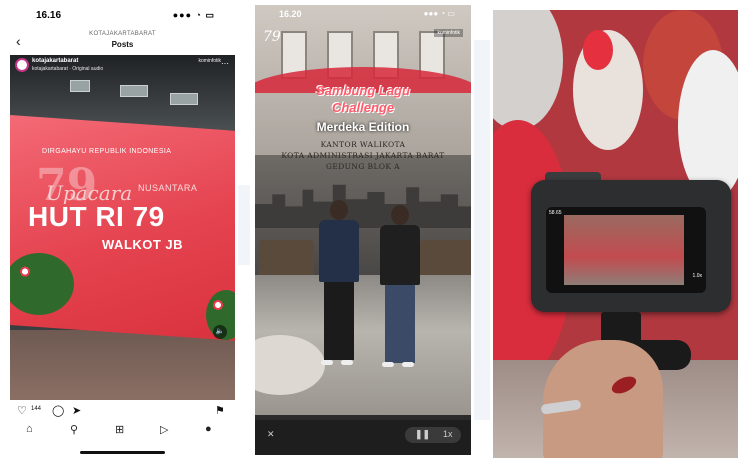 Image resolution: width=739 pixels, height=460 pixels. I want to click on share-icon: ➤, so click(76, 410).